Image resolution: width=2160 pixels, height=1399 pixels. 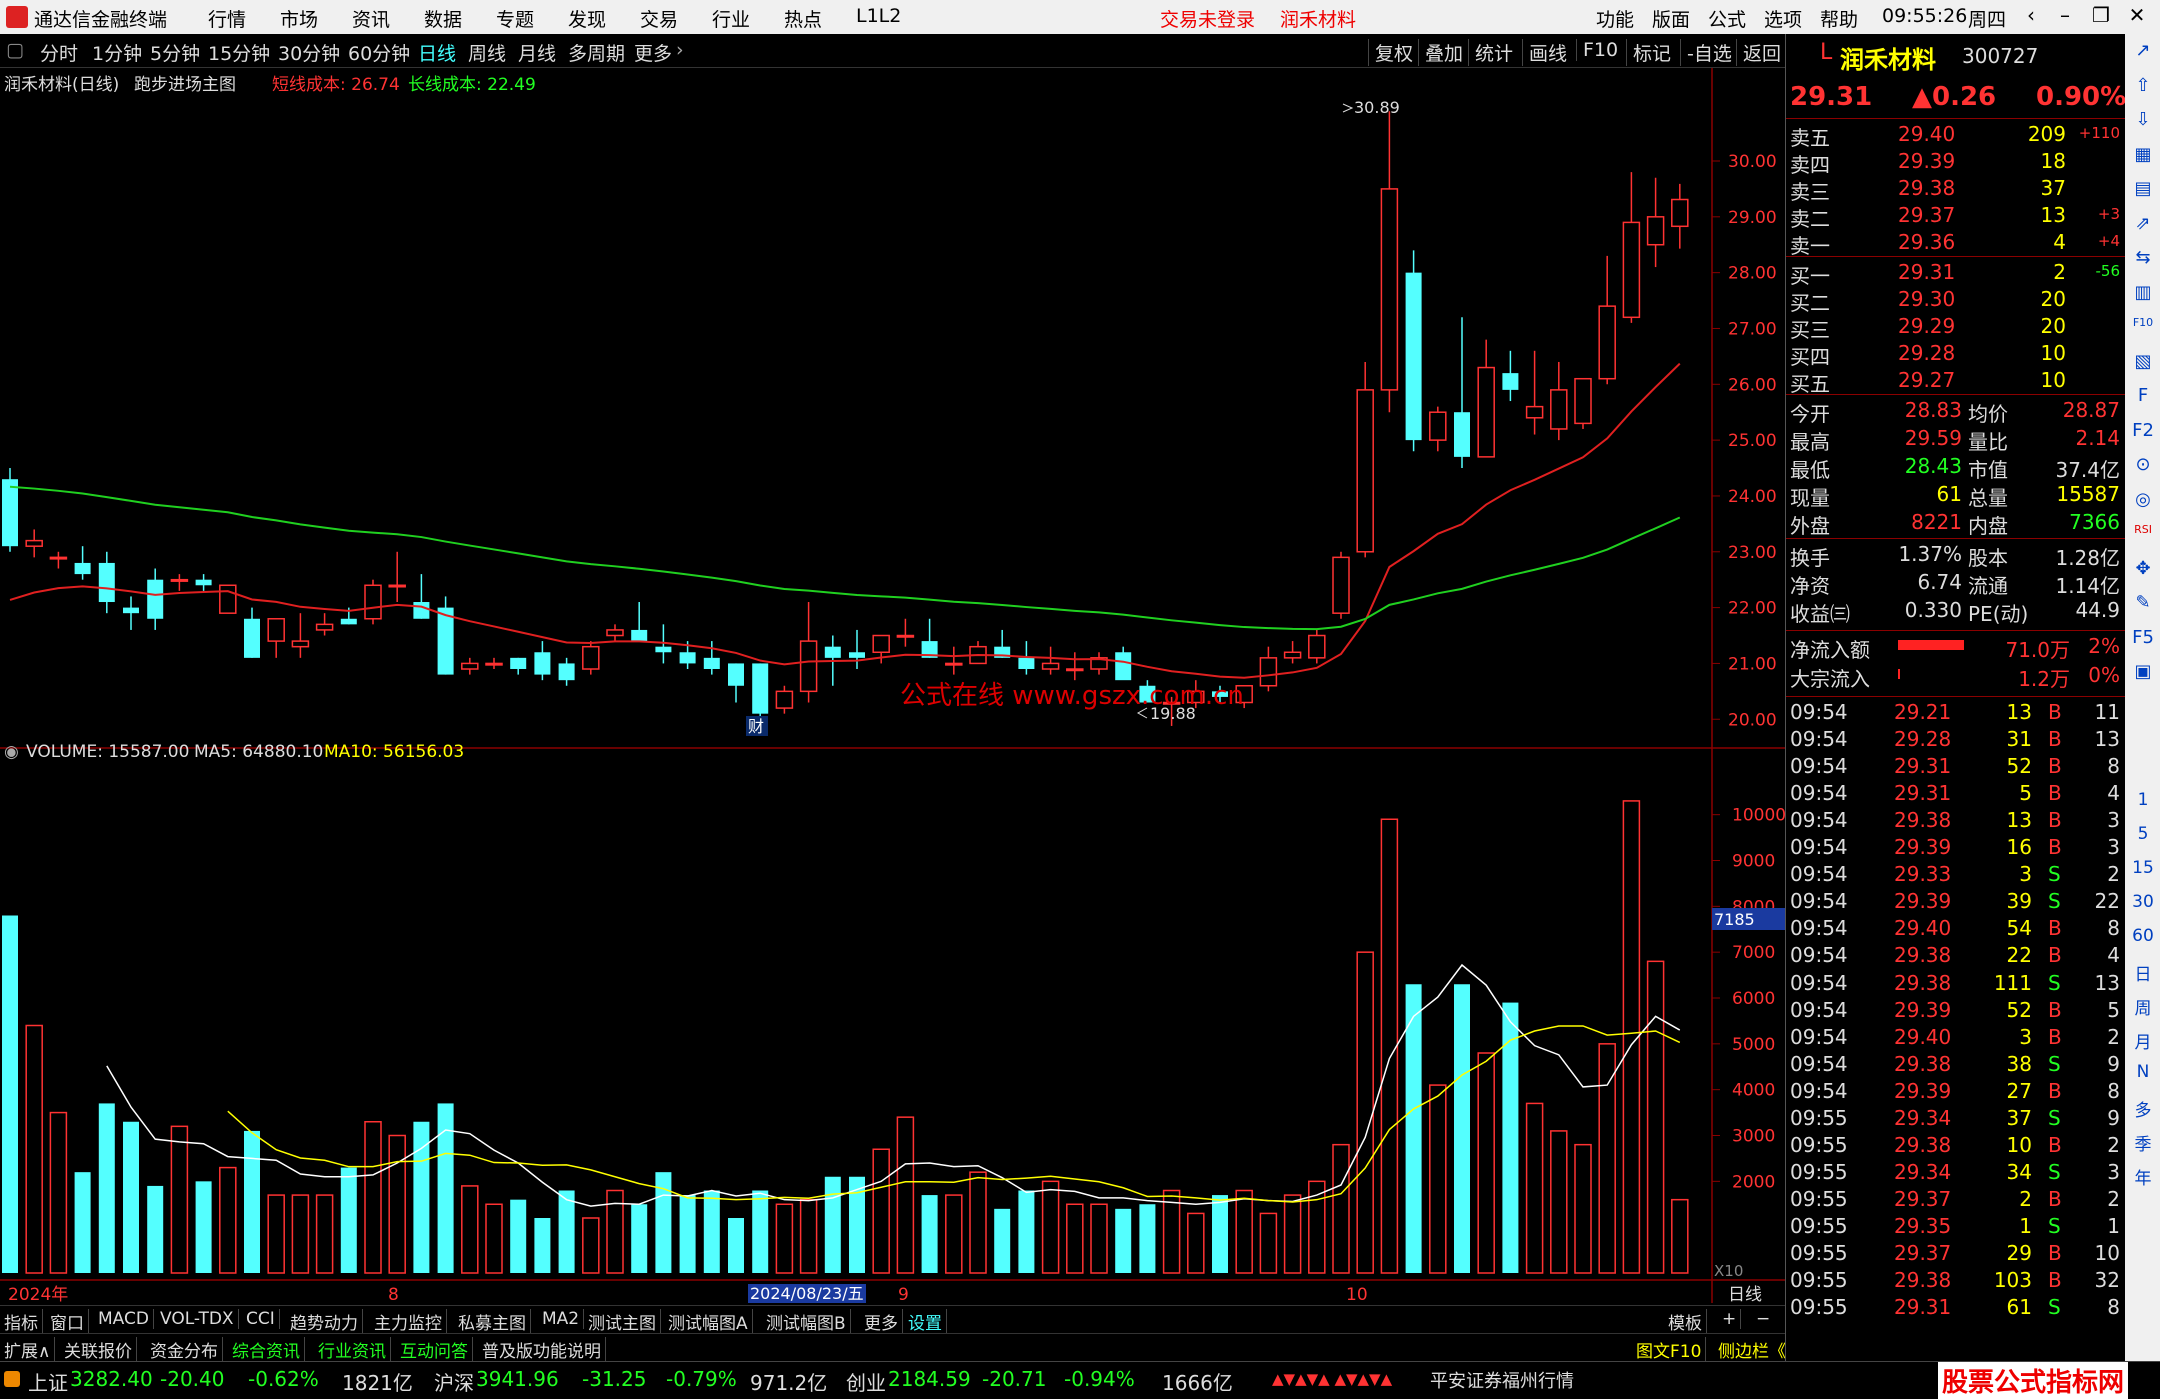 What do you see at coordinates (379, 52) in the screenshot?
I see `period-60min: 60分钟` at bounding box center [379, 52].